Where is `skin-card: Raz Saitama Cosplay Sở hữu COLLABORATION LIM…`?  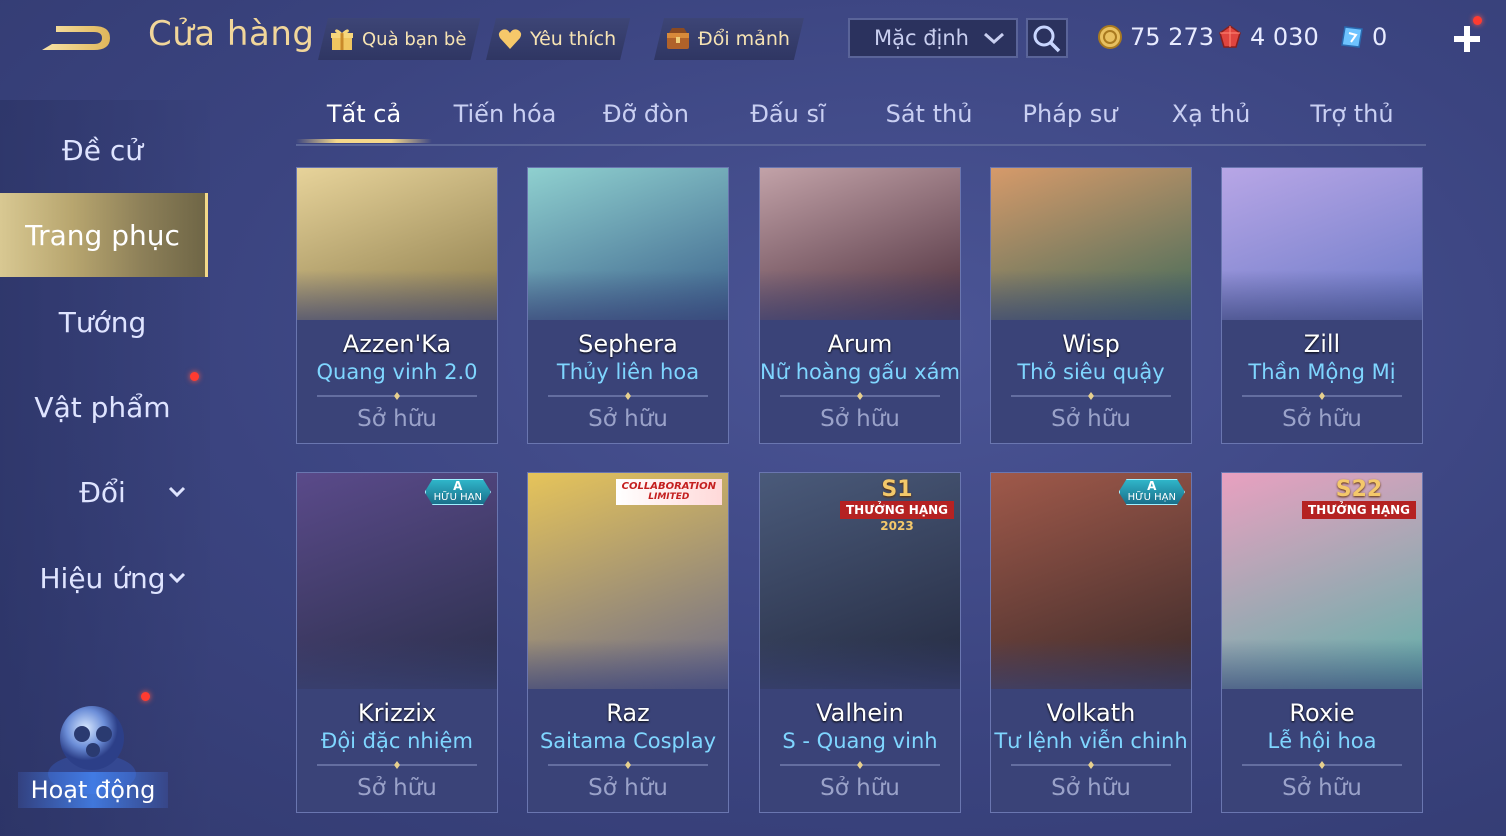
skin-card: Raz Saitama Cosplay Sở hữu COLLABORATION LIM… is located at coordinates (628, 642).